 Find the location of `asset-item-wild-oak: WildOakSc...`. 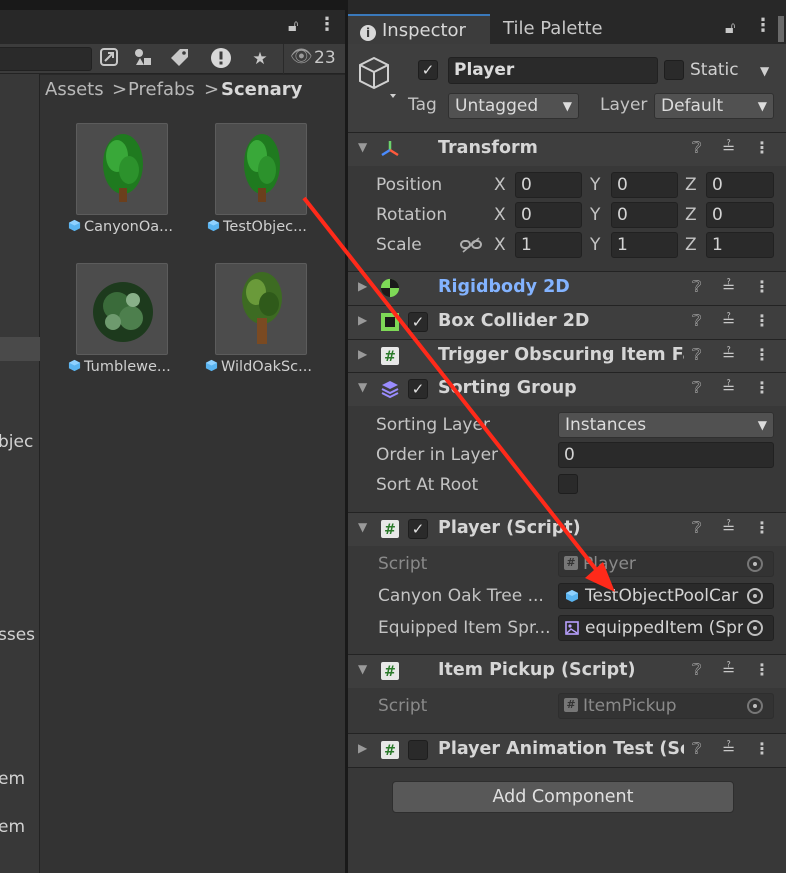

asset-item-wild-oak: WildOakSc... is located at coordinates (245, 310).